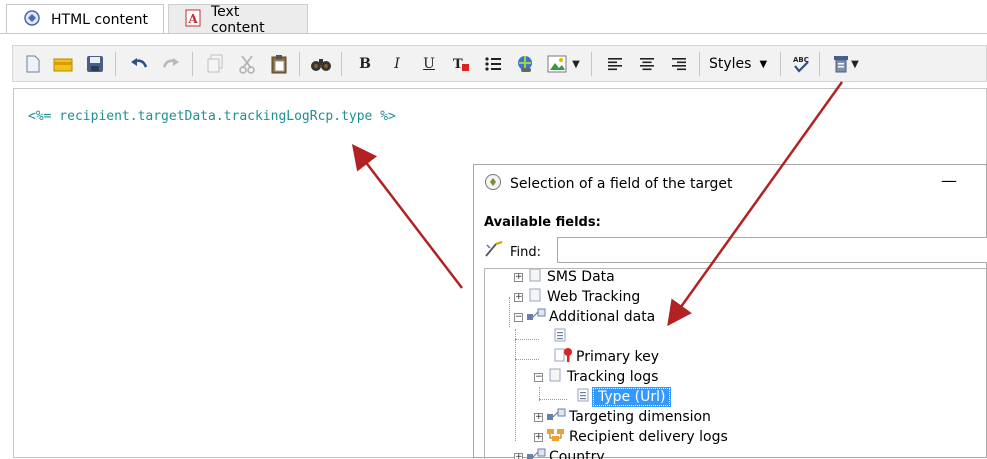  Describe the element at coordinates (593, 297) in the screenshot. I see `tree-node-label: Web Tracking` at that location.